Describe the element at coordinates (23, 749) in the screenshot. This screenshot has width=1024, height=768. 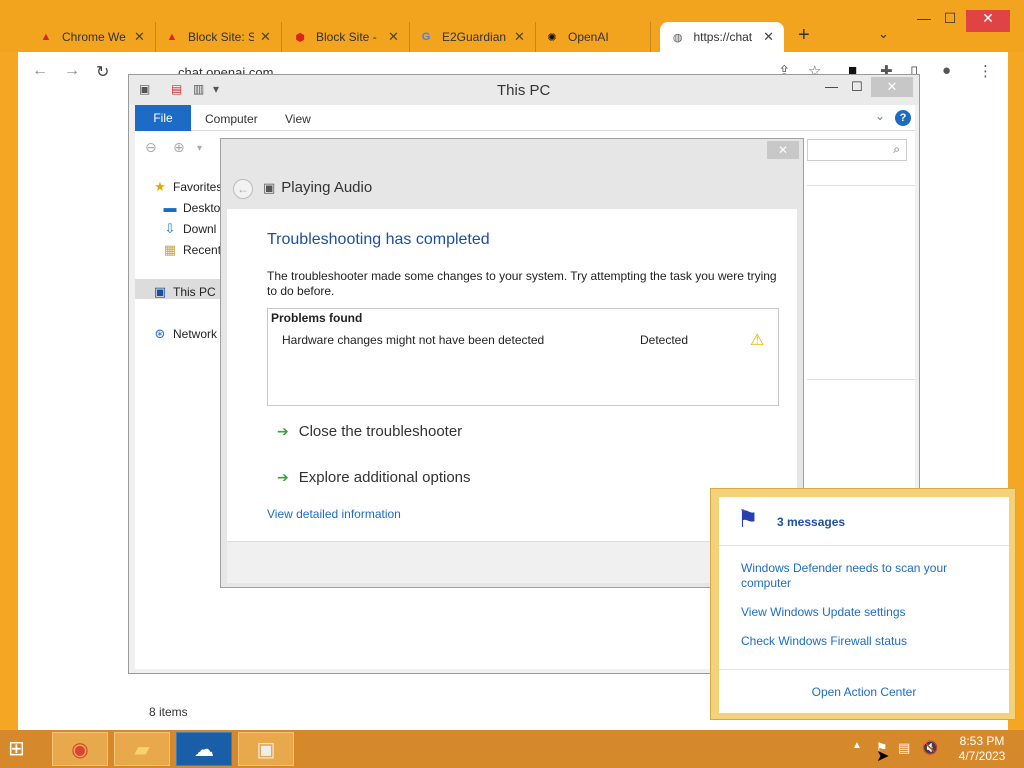
I see `windows-start-icon: ⊞` at that location.